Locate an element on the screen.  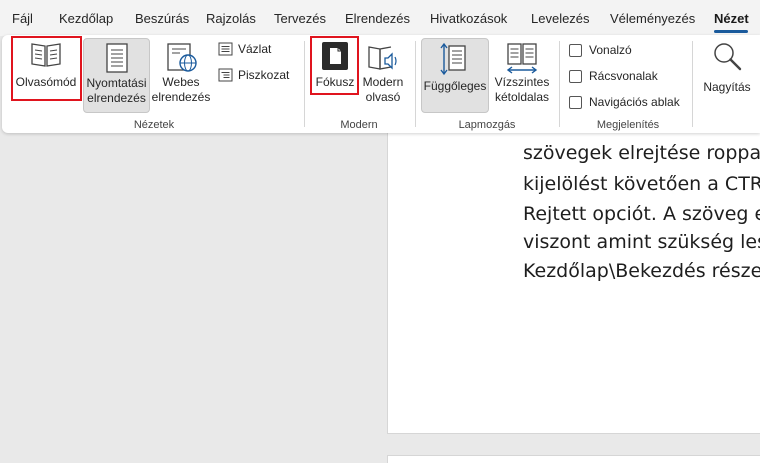
group-label-immersive: Modern is located at coordinates (359, 125).